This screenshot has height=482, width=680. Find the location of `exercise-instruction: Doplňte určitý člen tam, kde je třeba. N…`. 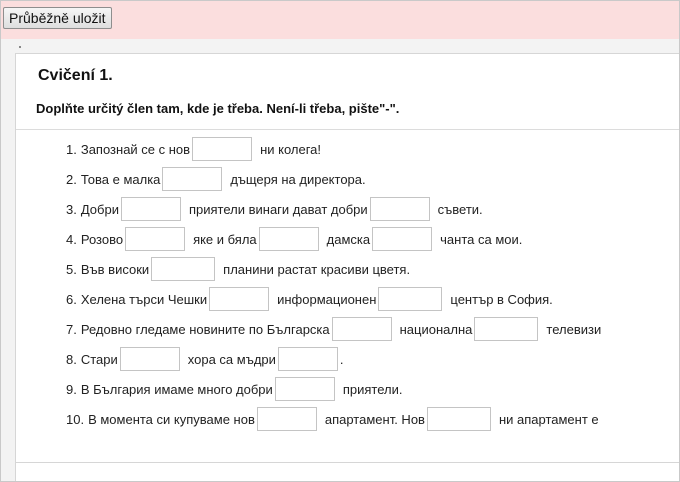

exercise-instruction: Doplňte určitý člen tam, kde je třeba. N… is located at coordinates (218, 108).